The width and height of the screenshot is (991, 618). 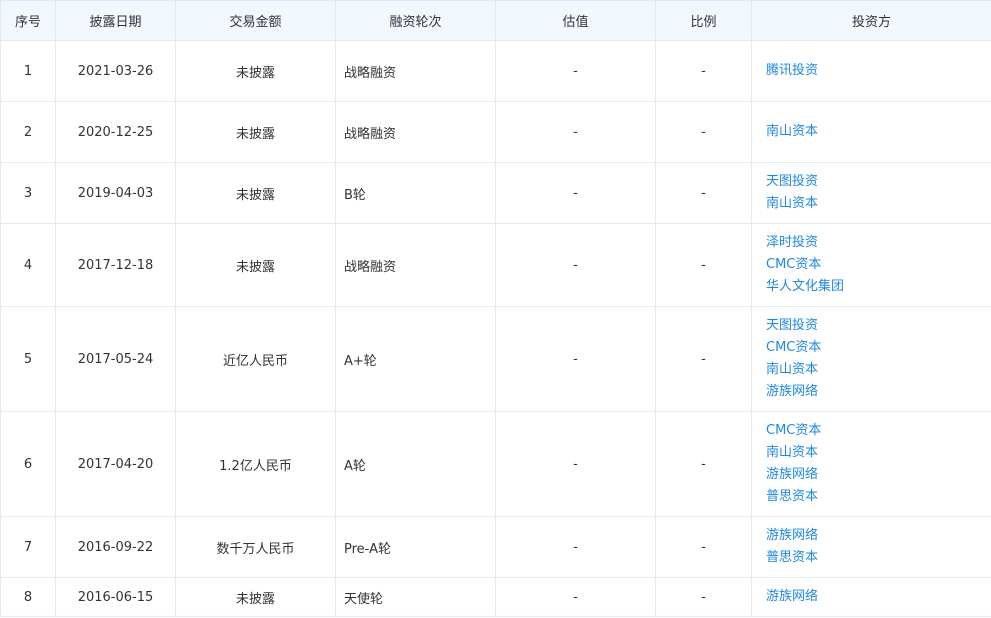 I want to click on table-header-row: 序号 披露日期 交易金额 融资轮次 估值 比例 投资方, so click(x=495, y=20).